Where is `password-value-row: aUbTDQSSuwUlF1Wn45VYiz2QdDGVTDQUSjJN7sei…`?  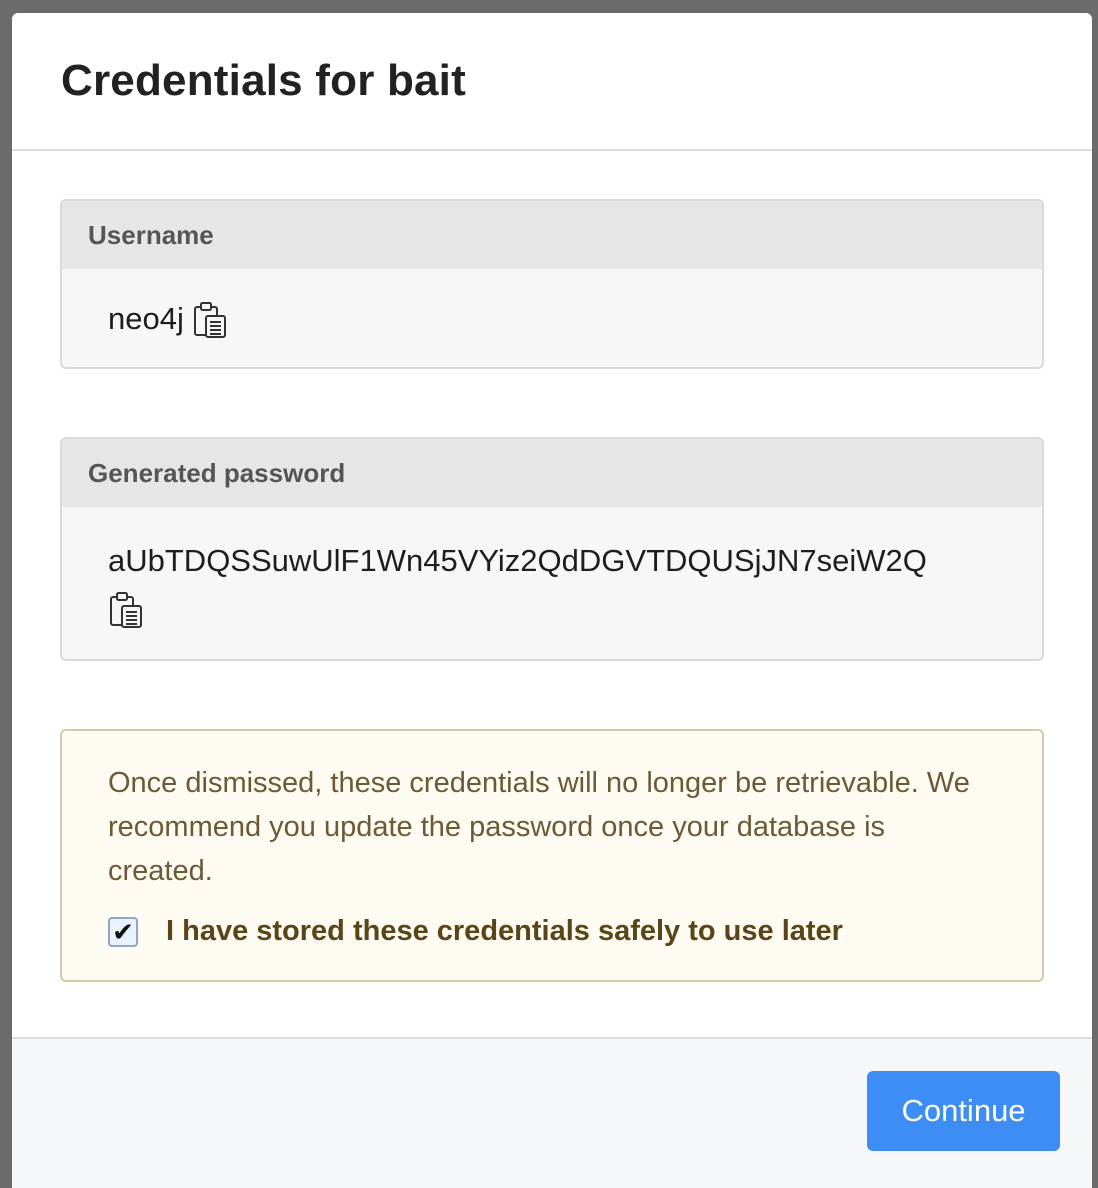 password-value-row: aUbTDQSSuwUlF1Wn45VYiz2QdDGVTDQUSjJN7sei… is located at coordinates (552, 583).